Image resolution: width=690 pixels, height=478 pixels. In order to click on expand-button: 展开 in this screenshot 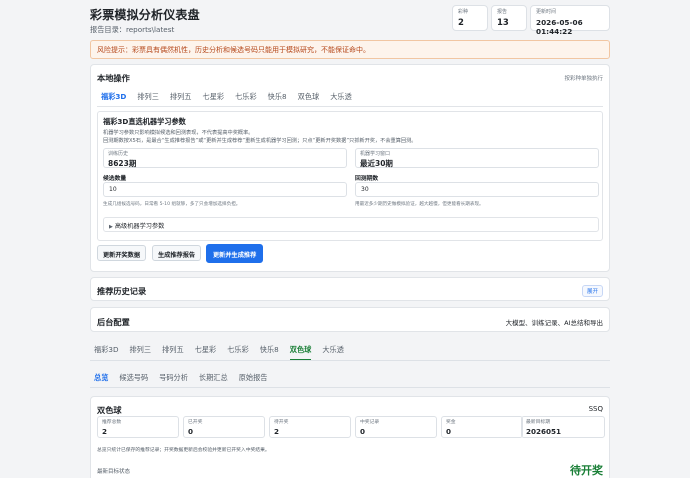, I will do `click(592, 291)`.